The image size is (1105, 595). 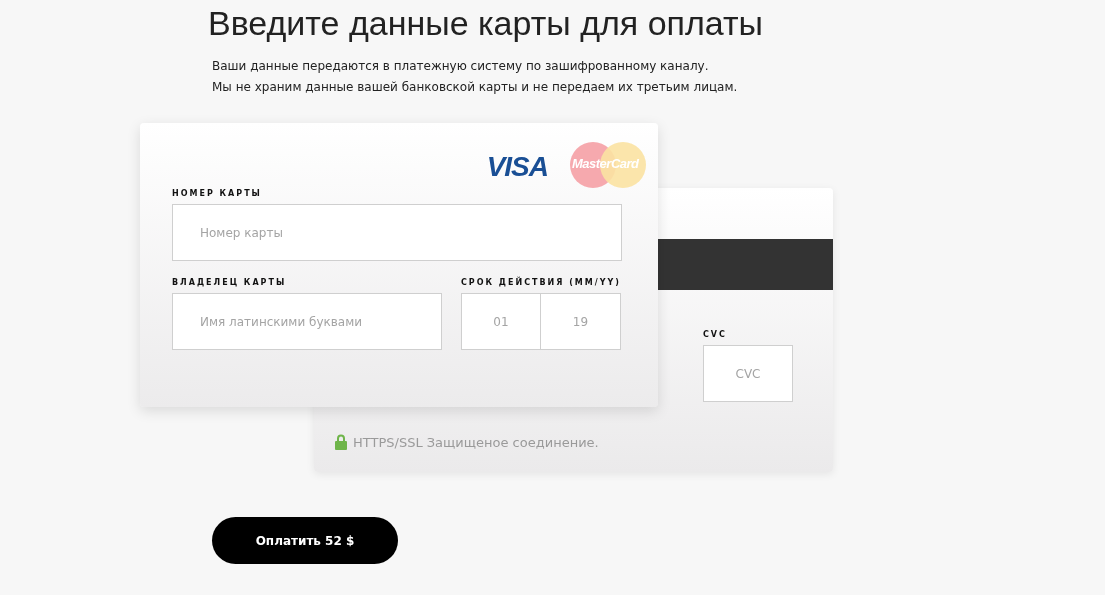 I want to click on cvc-field: CVC, so click(x=748, y=373).